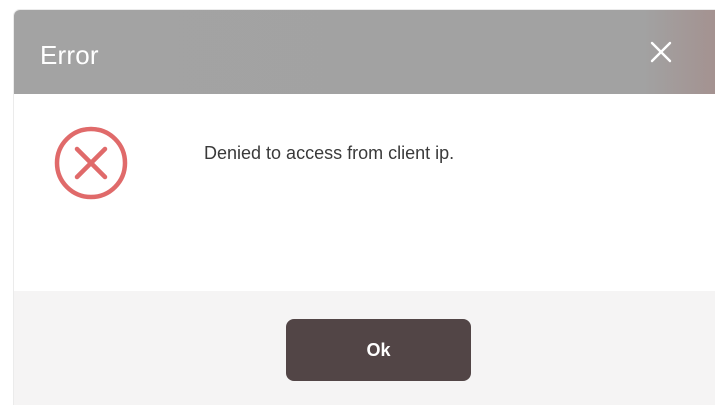  I want to click on background-window-edge, so click(7, 202).